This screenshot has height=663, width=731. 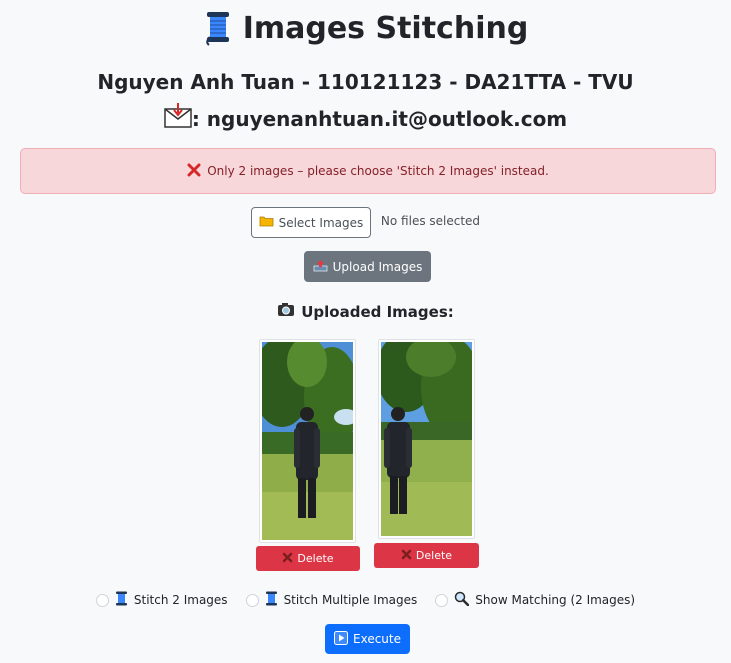 I want to click on radio-stitch-multiple-images, so click(x=252, y=600).